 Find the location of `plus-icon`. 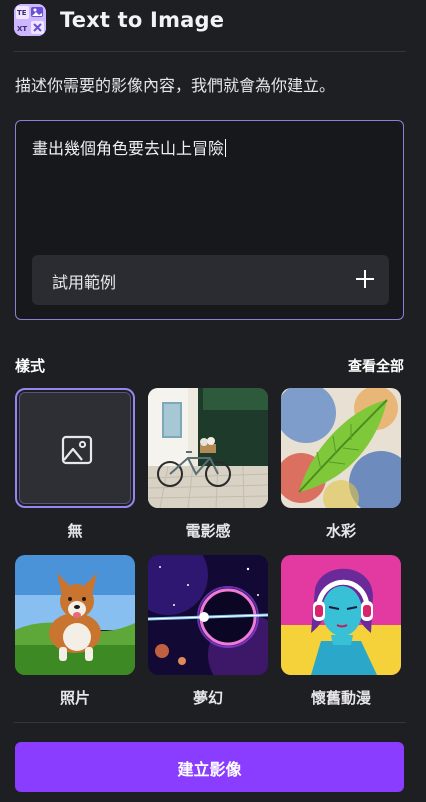

plus-icon is located at coordinates (365, 279).